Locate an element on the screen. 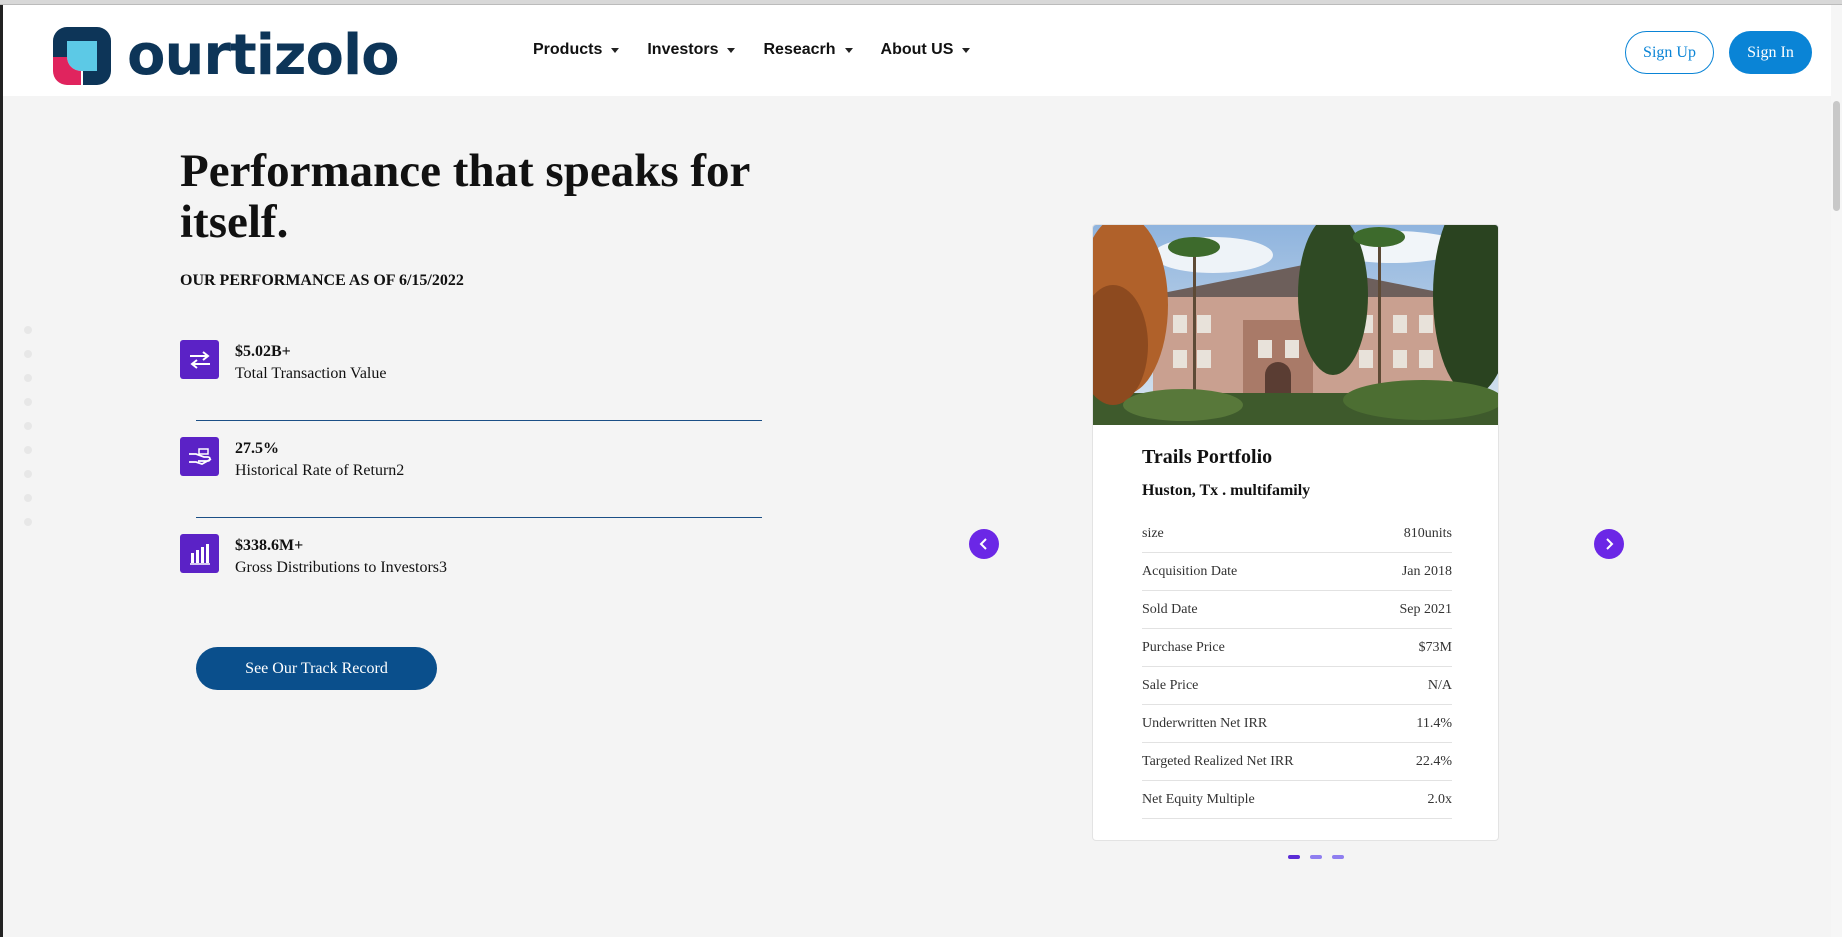 This screenshot has height=937, width=1842. nav-research-label: Reseacrh is located at coordinates (799, 49).